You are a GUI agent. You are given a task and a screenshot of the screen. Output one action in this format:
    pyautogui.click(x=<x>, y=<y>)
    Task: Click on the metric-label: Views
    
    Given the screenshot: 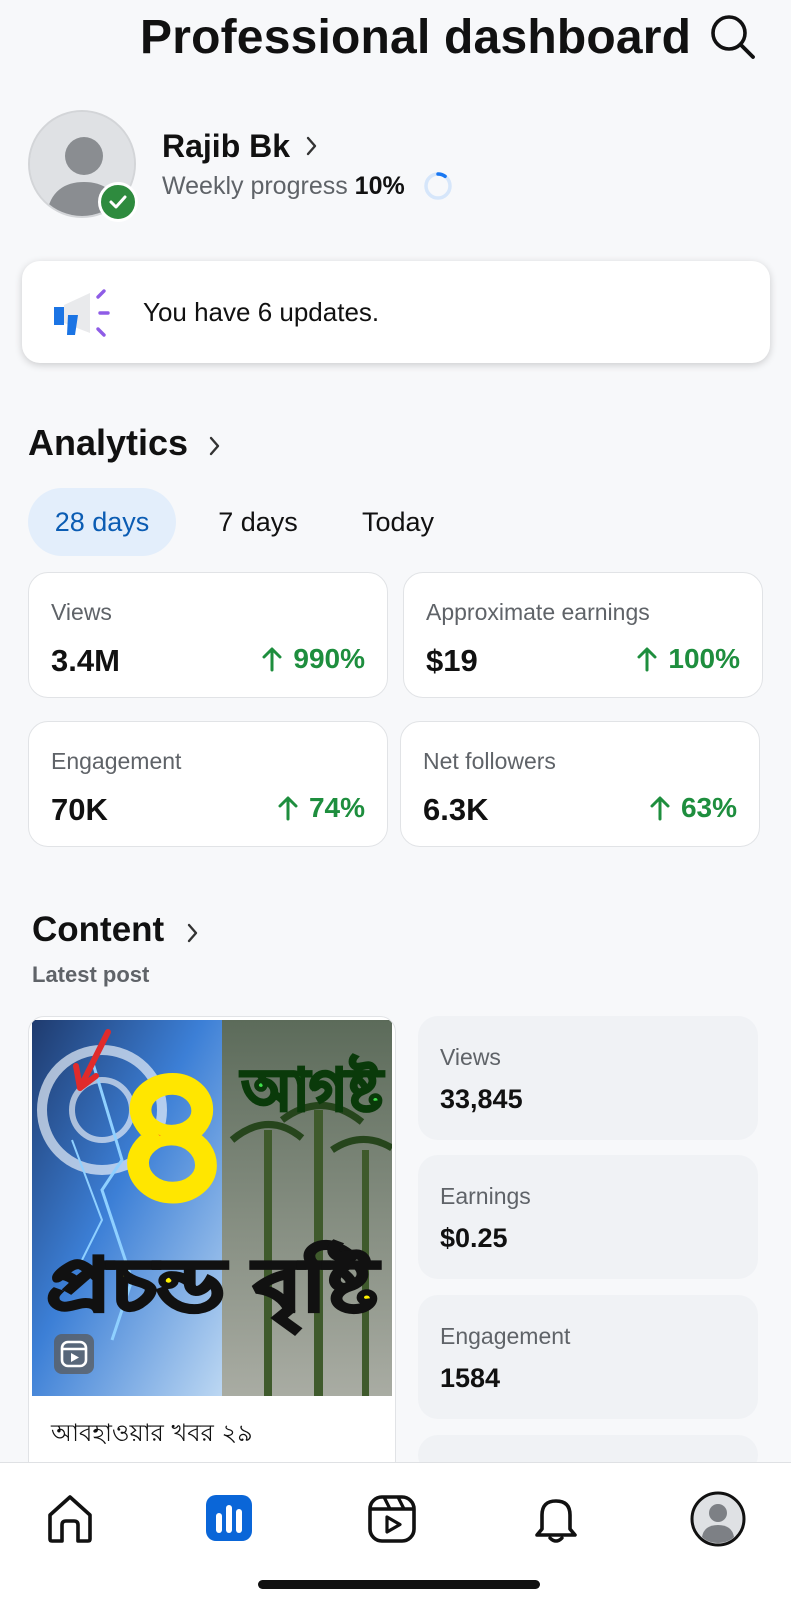 What is the action you would take?
    pyautogui.click(x=470, y=1057)
    